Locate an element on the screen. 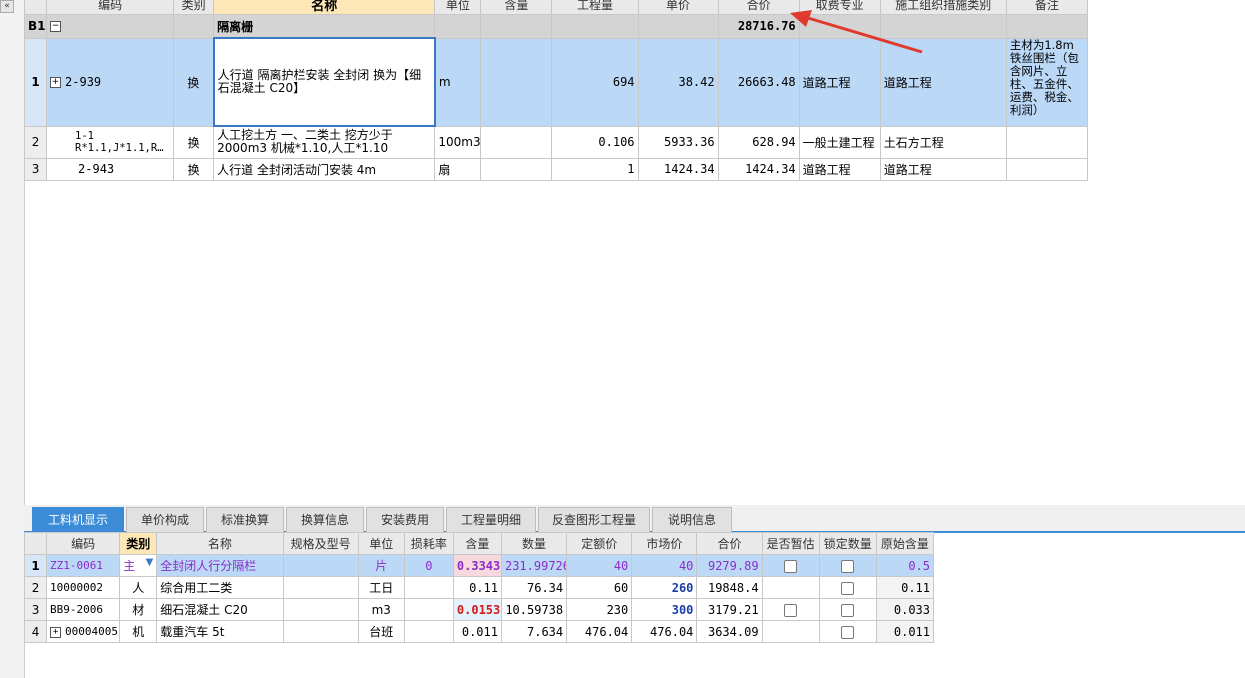 The height and width of the screenshot is (678, 1245). unit-cell: 工日 is located at coordinates (381, 587).